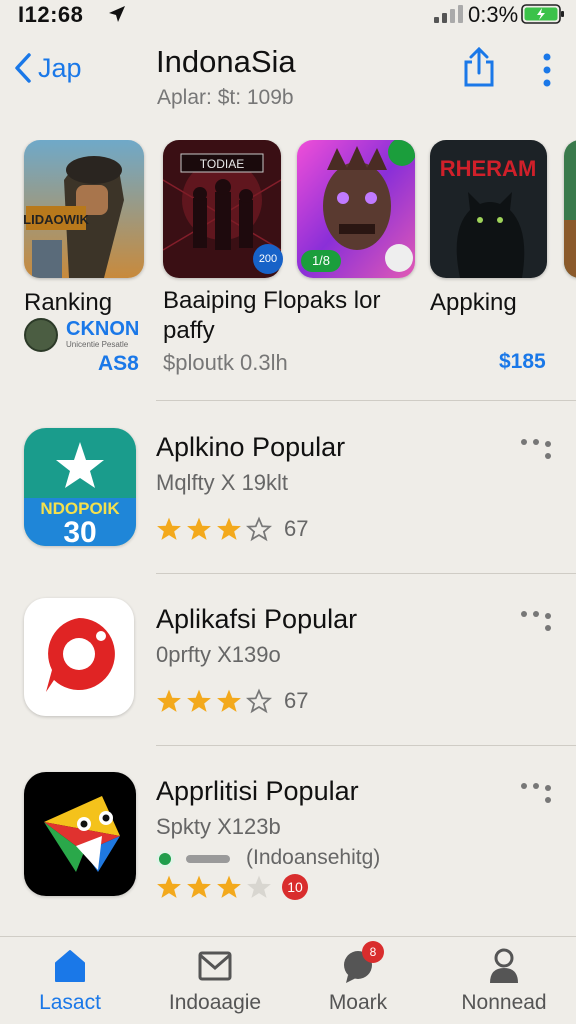 The height and width of the screenshot is (1024, 576). What do you see at coordinates (218, 826) in the screenshot?
I see `app-subtitle: Spkty X123b` at bounding box center [218, 826].